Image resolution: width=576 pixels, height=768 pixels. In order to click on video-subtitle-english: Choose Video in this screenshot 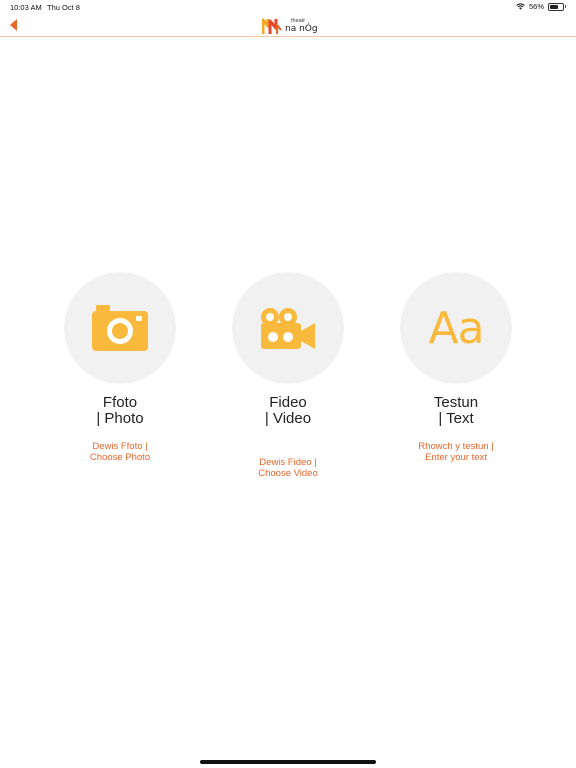, I will do `click(288, 473)`.